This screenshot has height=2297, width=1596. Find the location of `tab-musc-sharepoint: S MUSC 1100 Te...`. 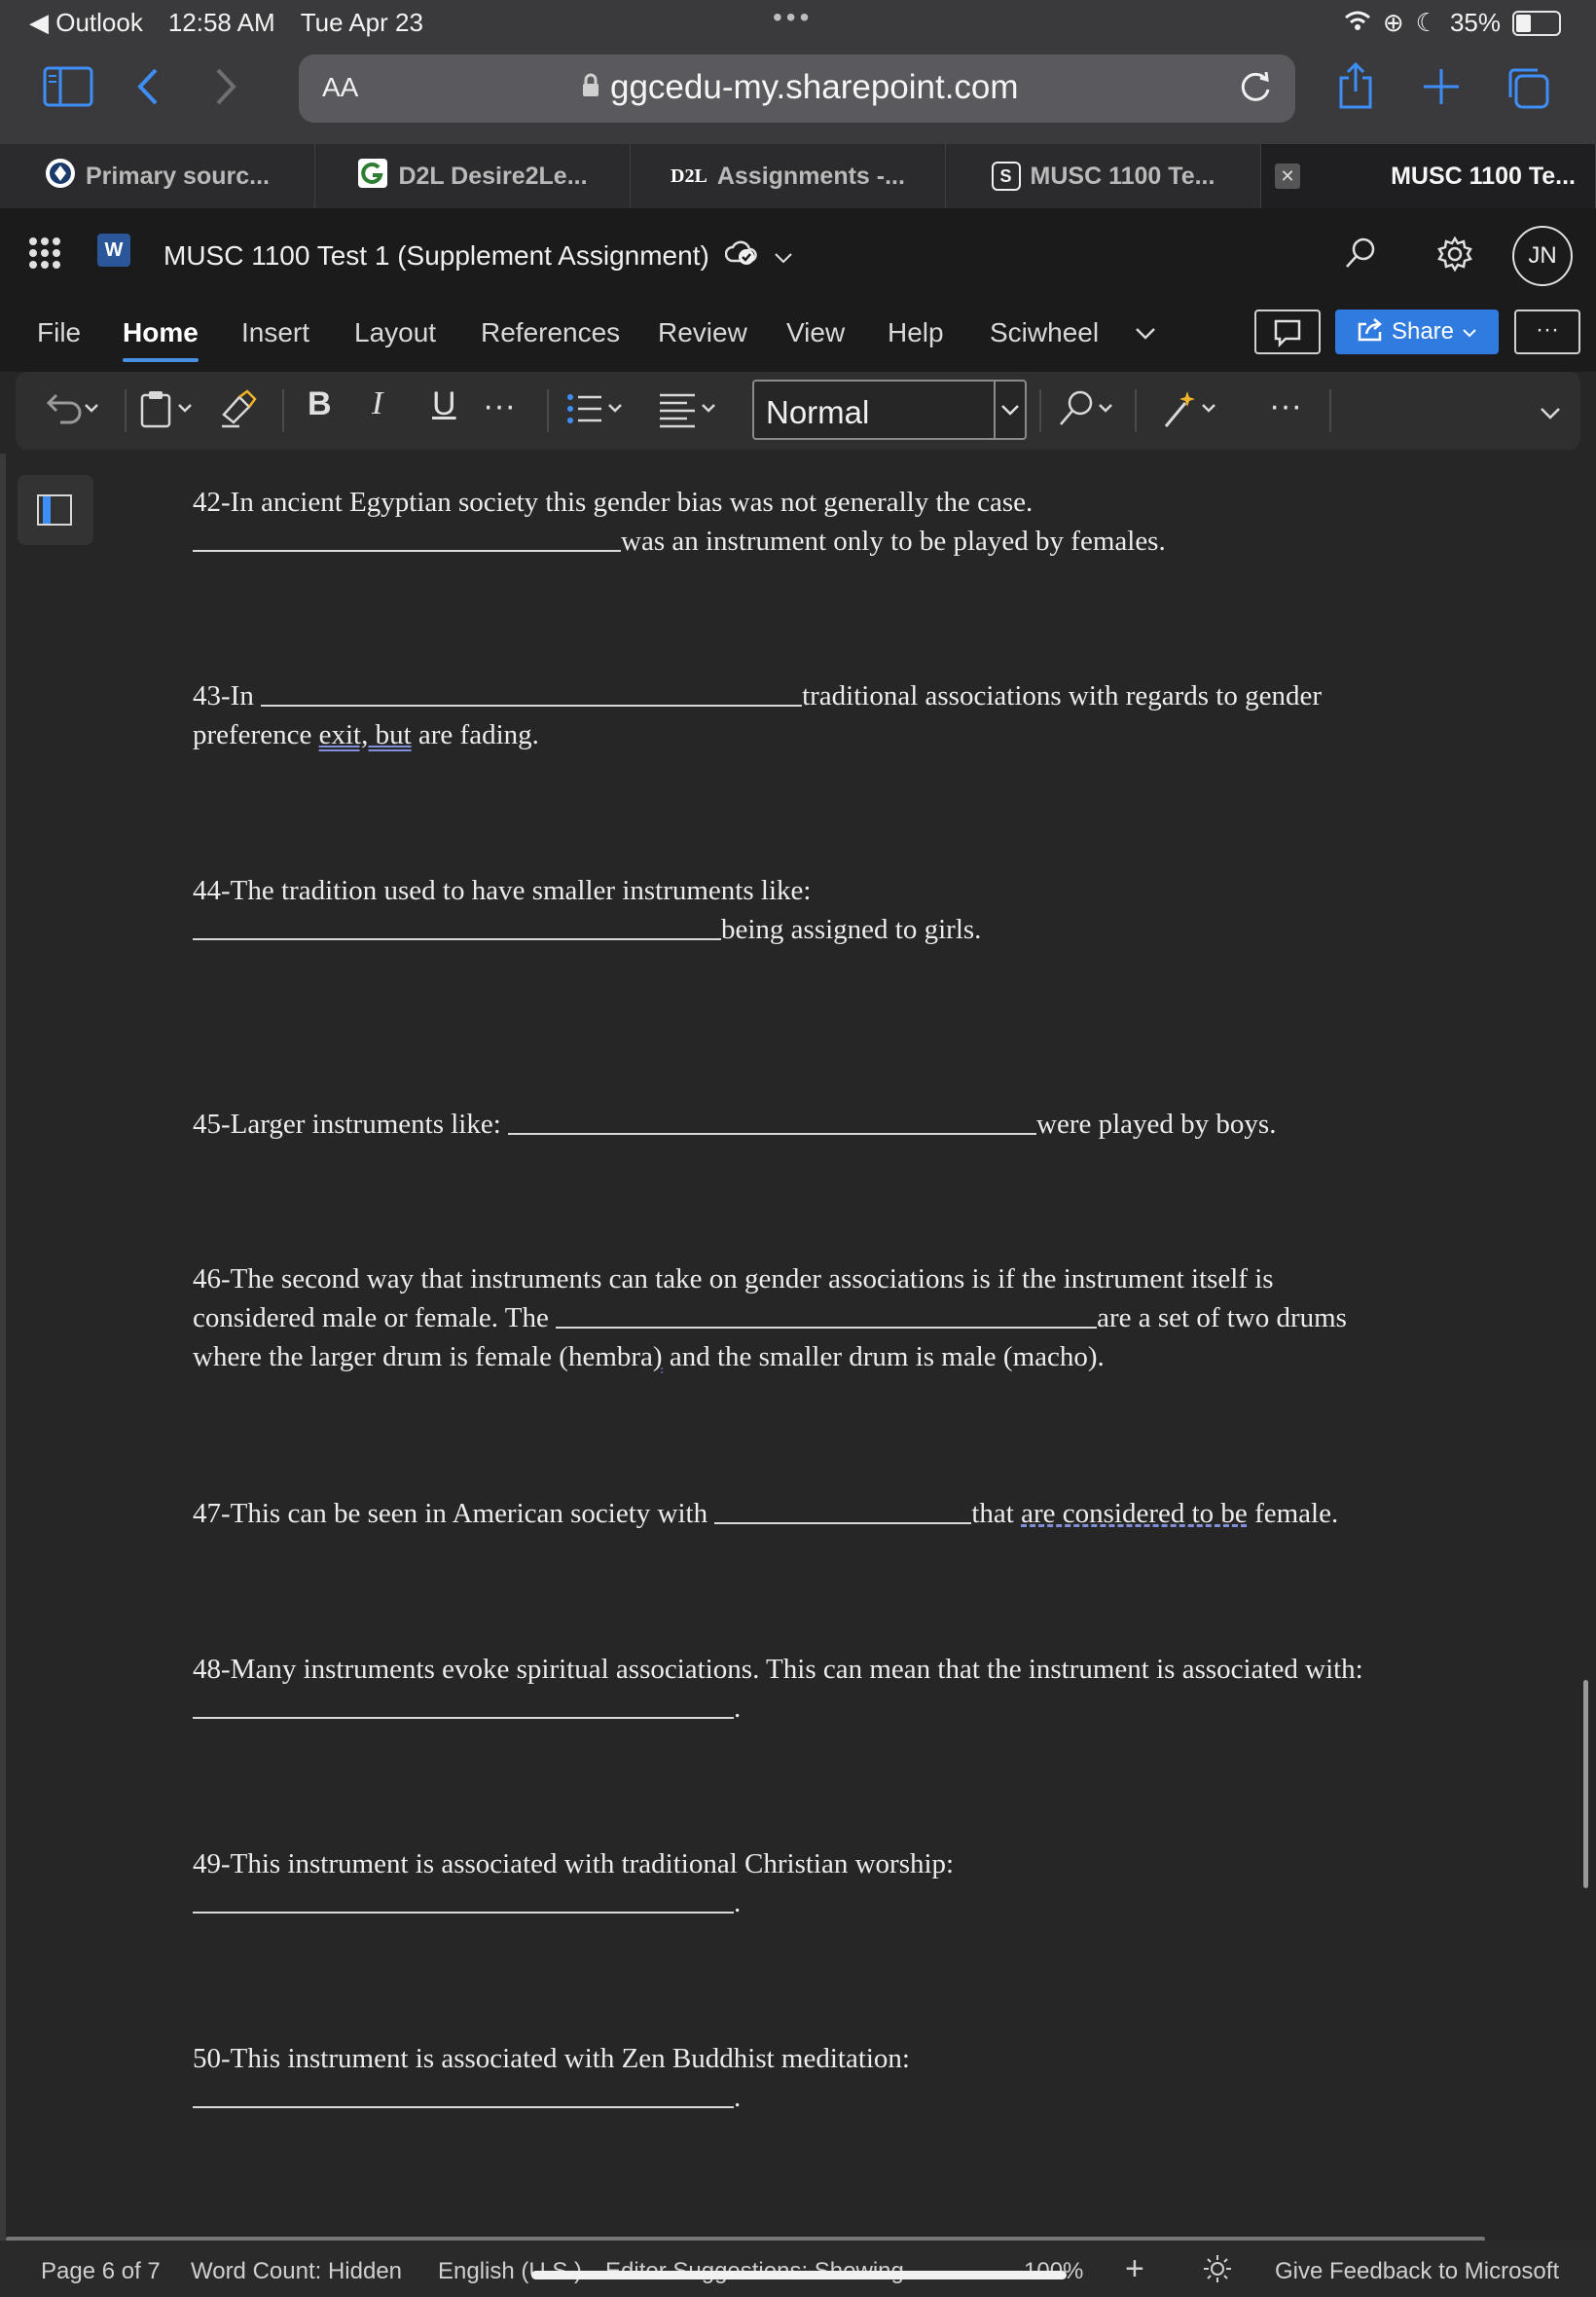

tab-musc-sharepoint: S MUSC 1100 Te... is located at coordinates (1103, 176).